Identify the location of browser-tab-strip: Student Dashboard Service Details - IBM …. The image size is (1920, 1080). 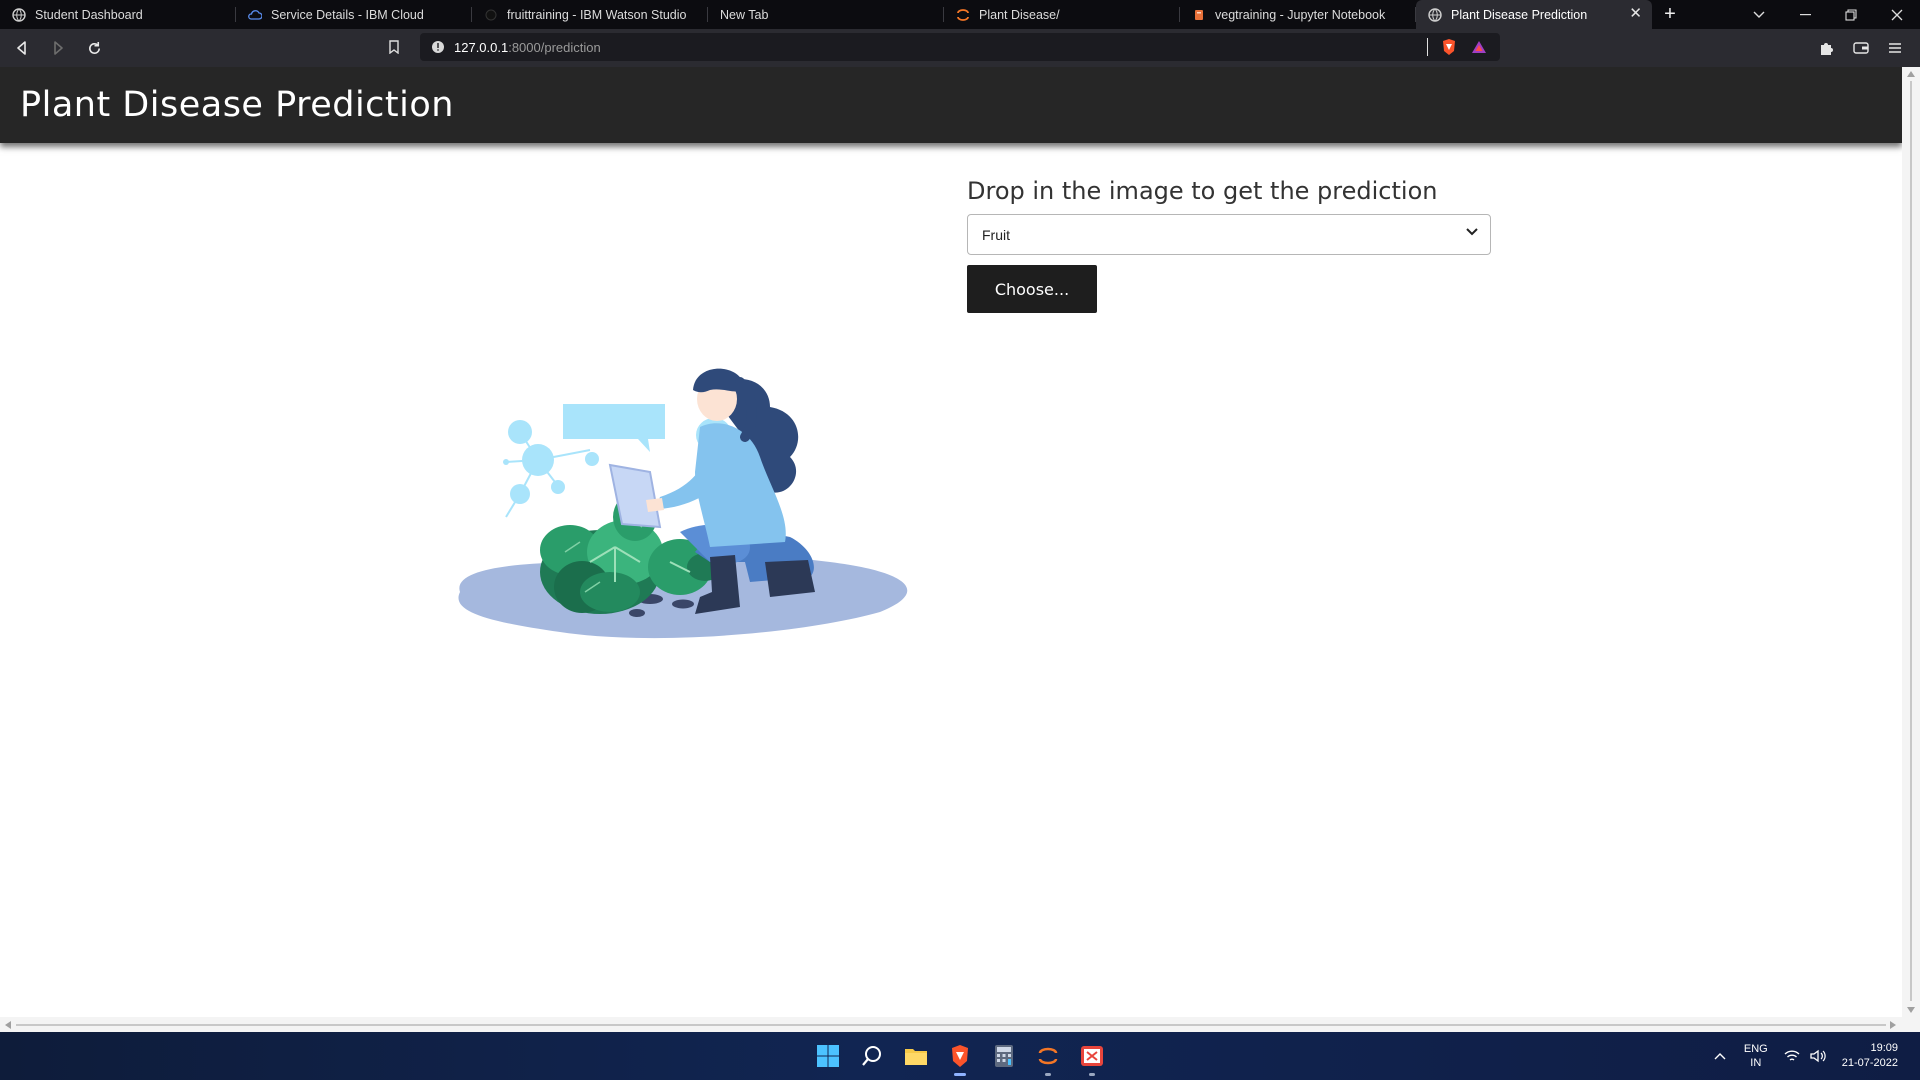
(960, 14).